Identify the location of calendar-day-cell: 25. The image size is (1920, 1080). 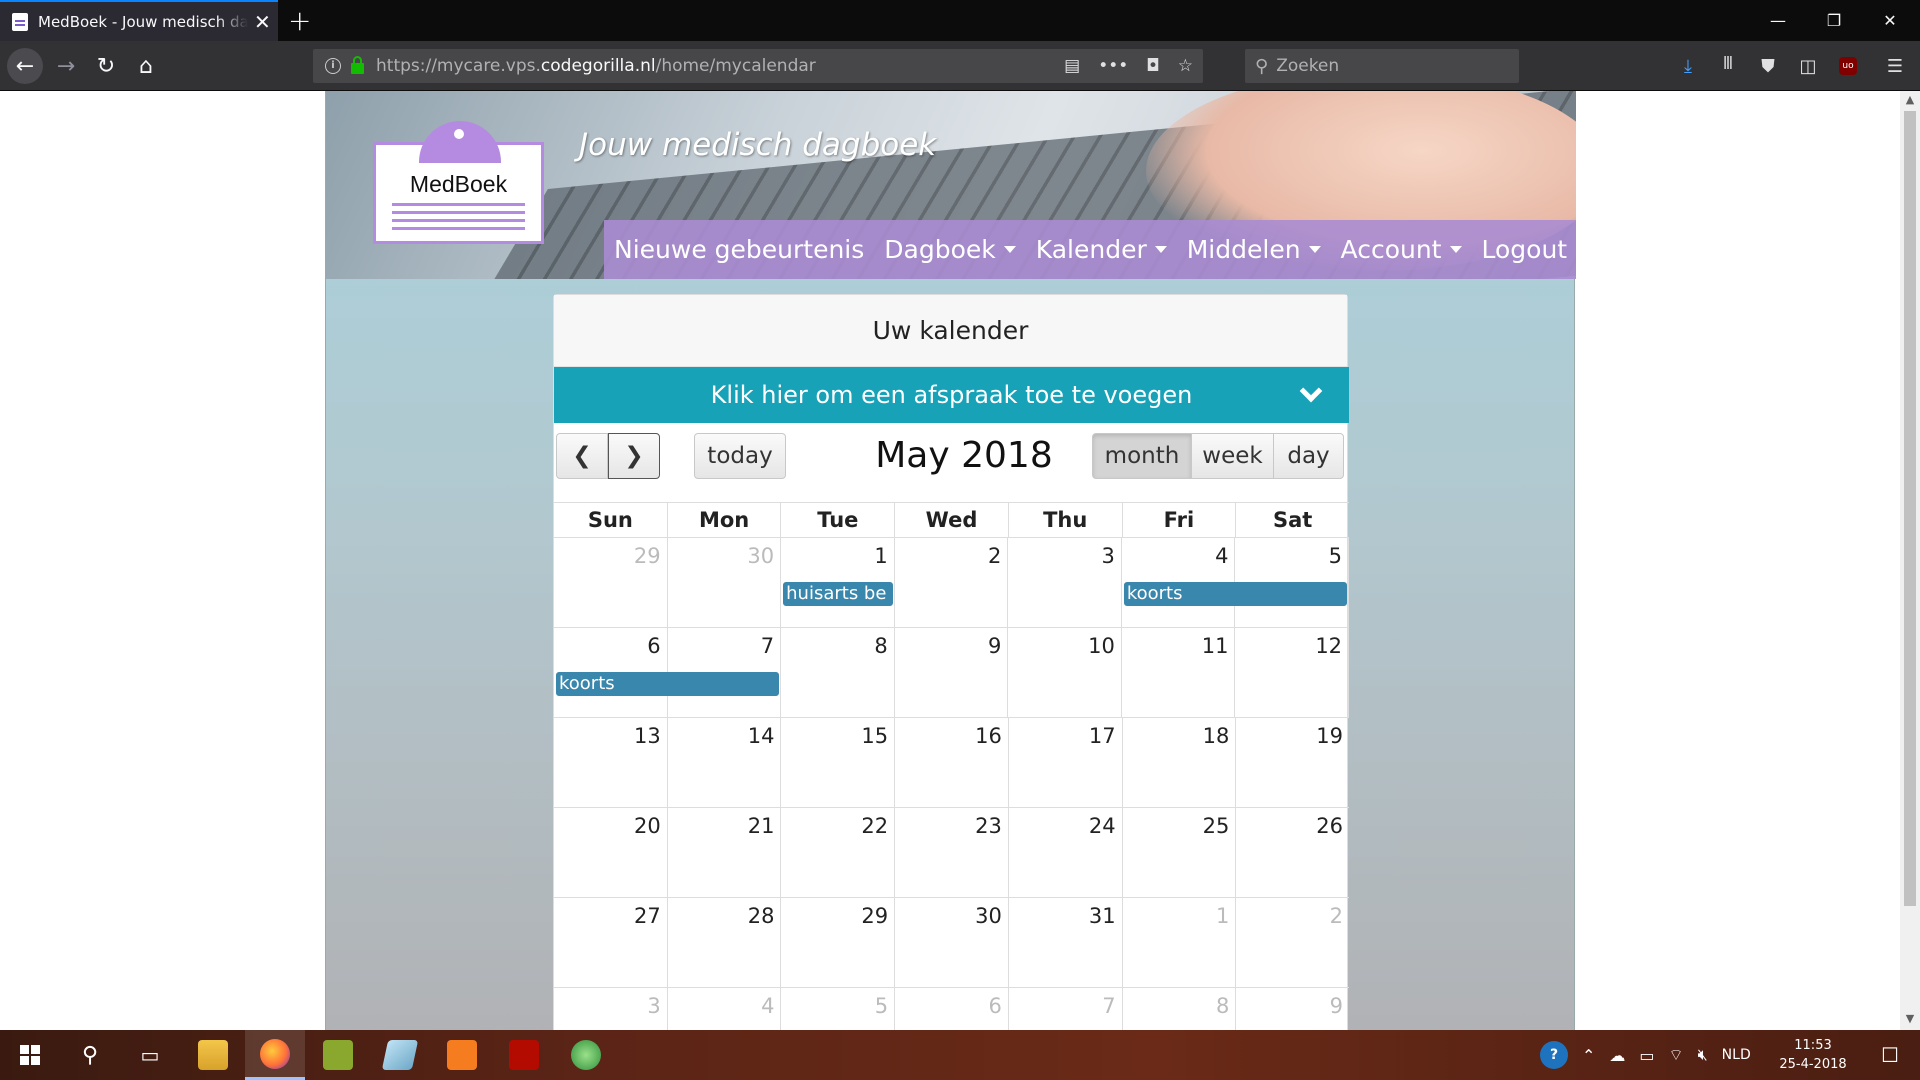
(1180, 852).